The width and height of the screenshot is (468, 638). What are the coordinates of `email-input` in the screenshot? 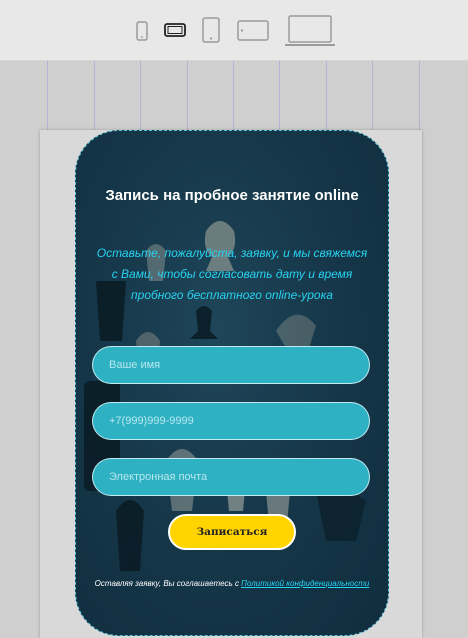 It's located at (231, 477).